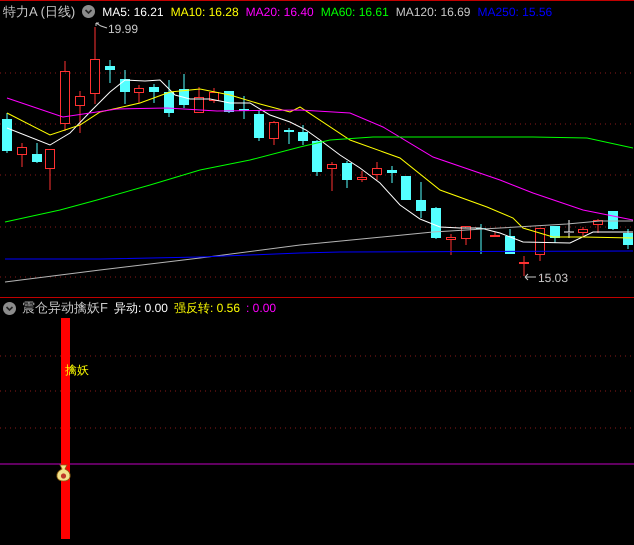  Describe the element at coordinates (123, 29) in the screenshot. I see `high-price-label: 19.99` at that location.